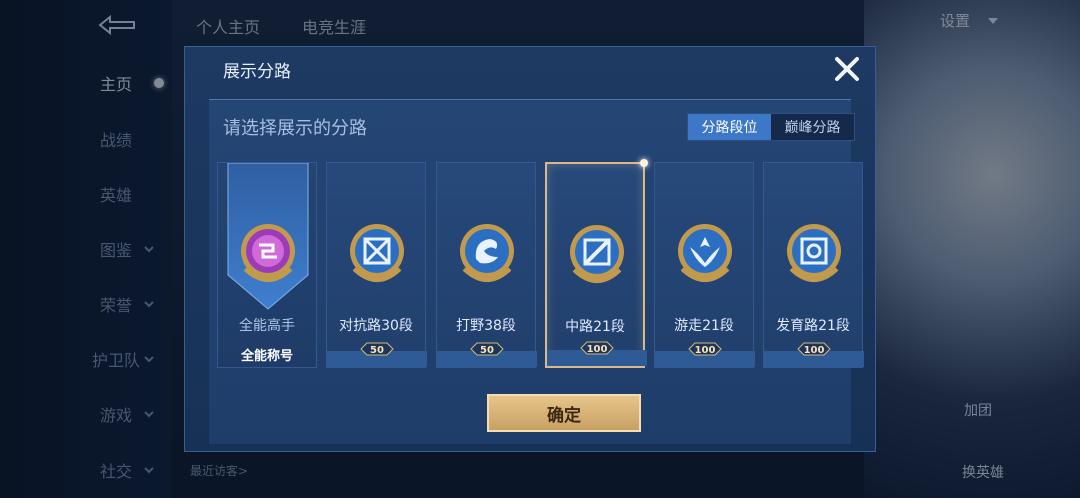 This screenshot has height=498, width=1080. I want to click on lane-card-name: 对抗路30段, so click(376, 326).